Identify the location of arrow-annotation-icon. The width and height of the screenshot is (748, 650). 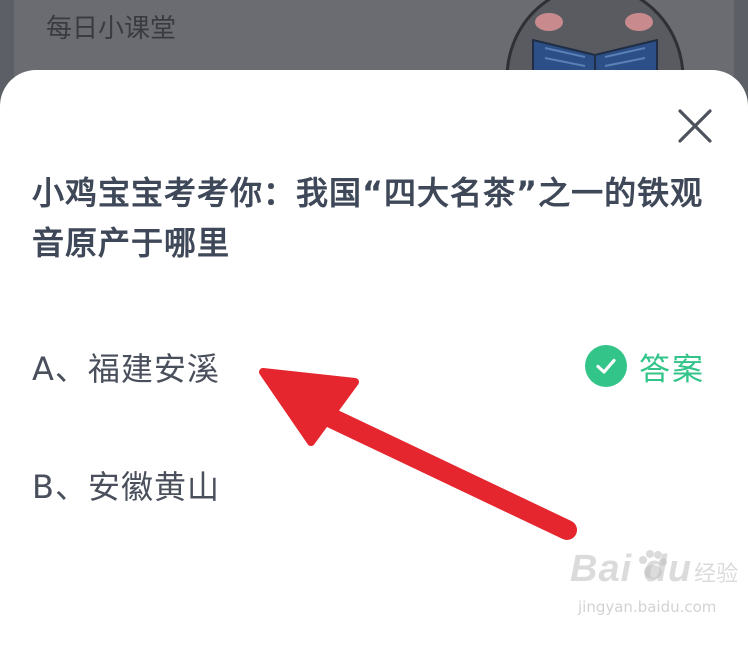
(418, 454).